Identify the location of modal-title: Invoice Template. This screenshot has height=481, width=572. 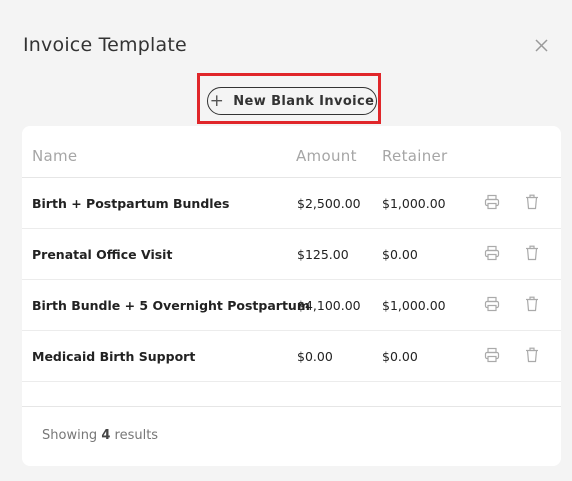
(105, 45).